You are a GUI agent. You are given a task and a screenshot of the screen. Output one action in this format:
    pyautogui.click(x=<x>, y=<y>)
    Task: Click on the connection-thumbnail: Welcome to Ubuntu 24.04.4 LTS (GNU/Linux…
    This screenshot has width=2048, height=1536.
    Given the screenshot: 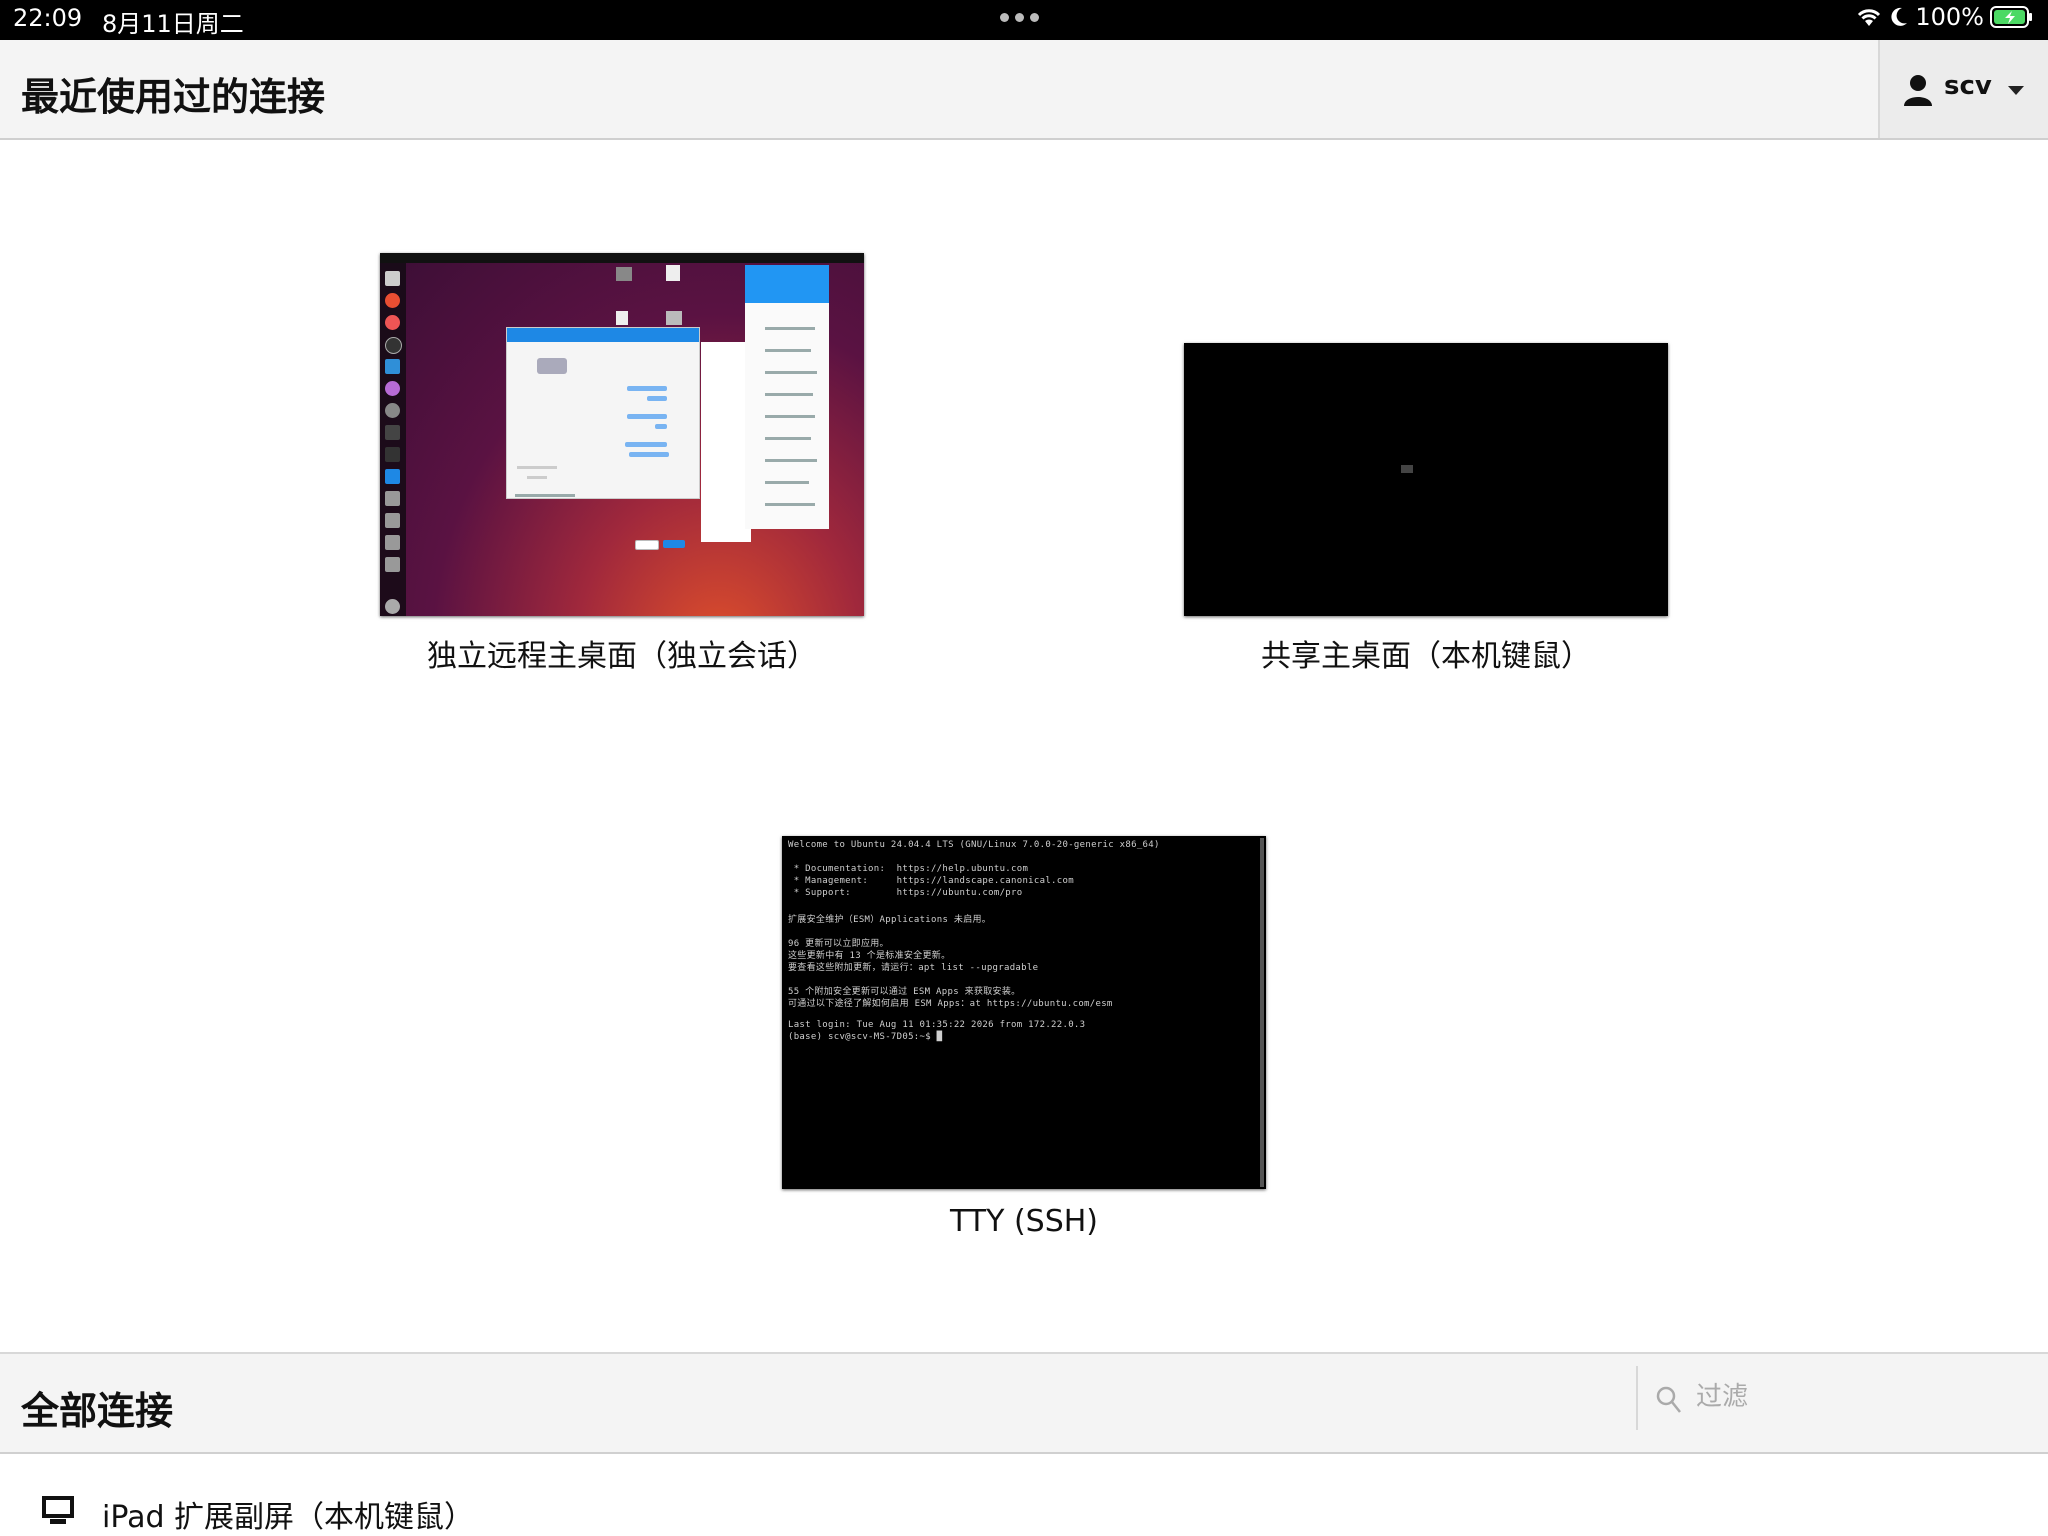 What is the action you would take?
    pyautogui.click(x=1024, y=1012)
    